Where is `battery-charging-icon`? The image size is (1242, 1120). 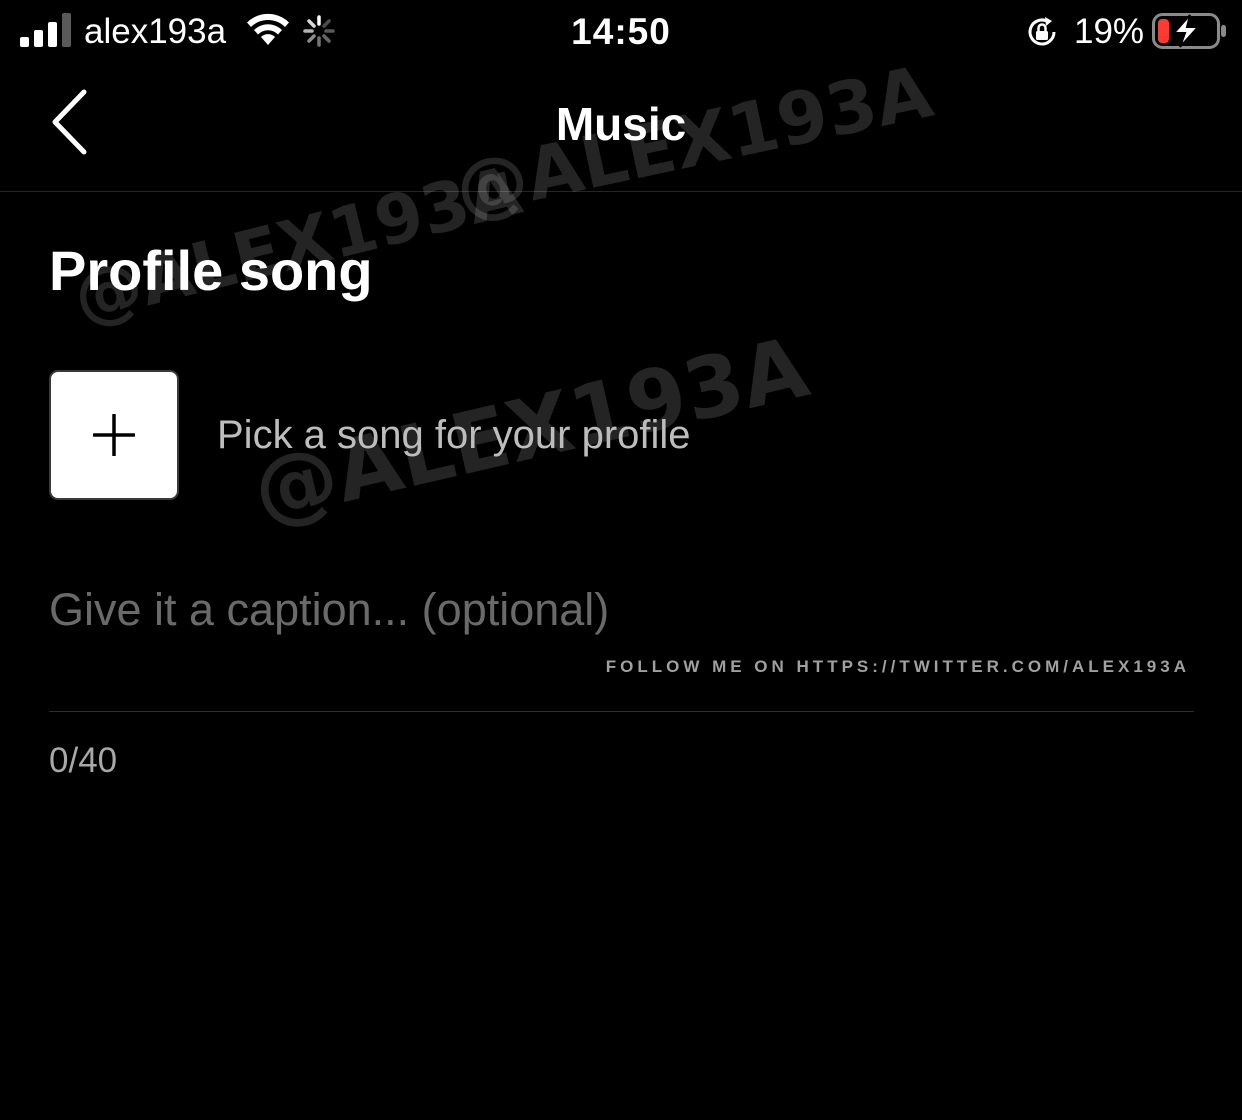 battery-charging-icon is located at coordinates (1189, 31).